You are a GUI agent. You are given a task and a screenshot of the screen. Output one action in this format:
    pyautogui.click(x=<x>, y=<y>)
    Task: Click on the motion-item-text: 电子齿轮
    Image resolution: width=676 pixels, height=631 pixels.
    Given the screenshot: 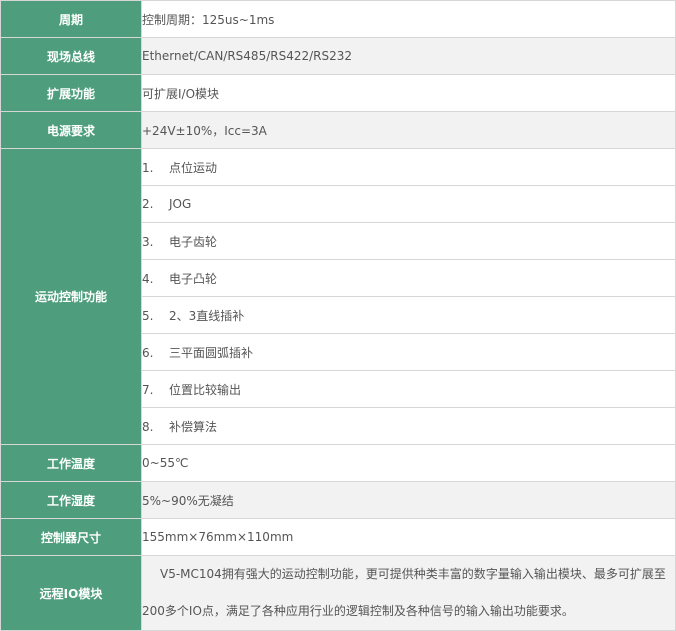 What is the action you would take?
    pyautogui.click(x=193, y=241)
    